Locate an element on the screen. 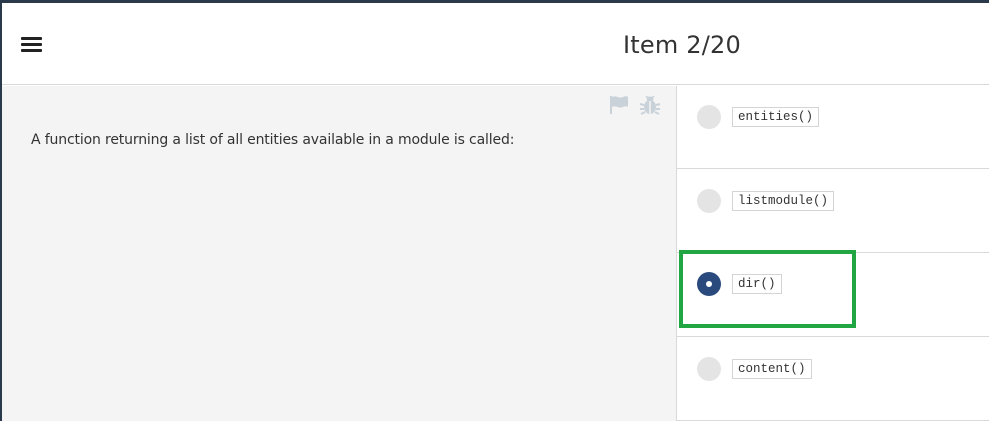  answer-option-listmodule: listmodule() is located at coordinates (833, 211).